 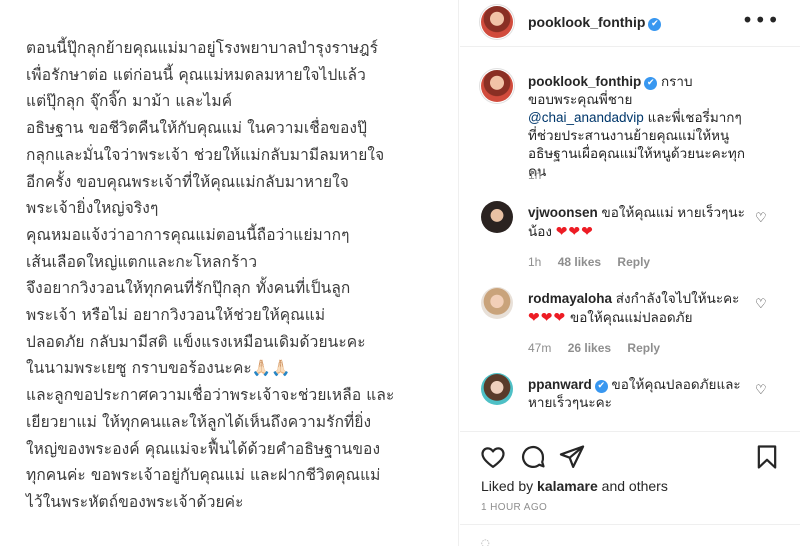 I want to click on comment-username: ppanward, so click(x=560, y=384).